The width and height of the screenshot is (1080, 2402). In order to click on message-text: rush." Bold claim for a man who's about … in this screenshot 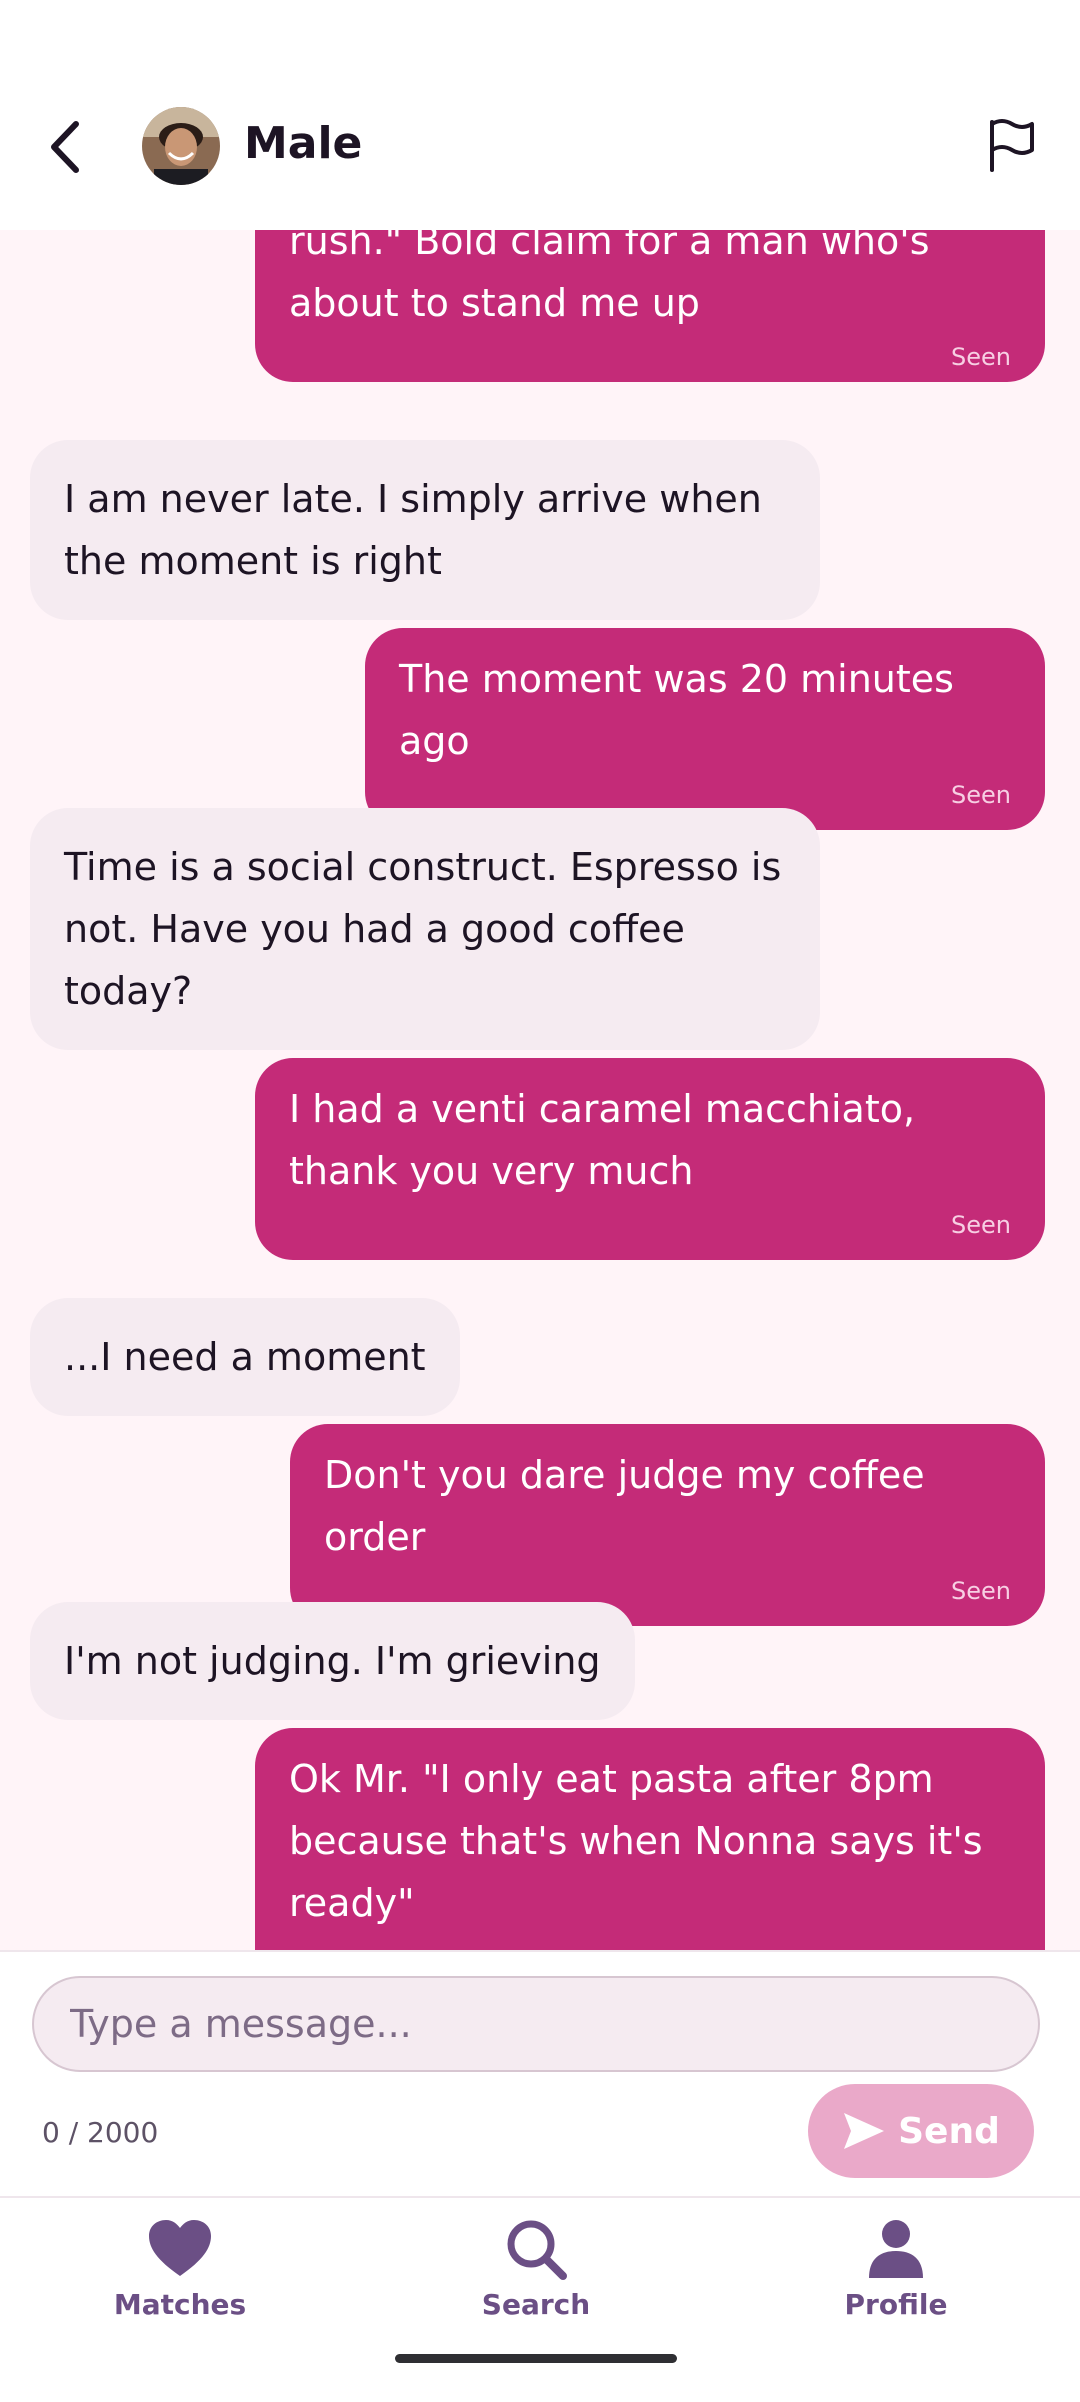, I will do `click(609, 277)`.